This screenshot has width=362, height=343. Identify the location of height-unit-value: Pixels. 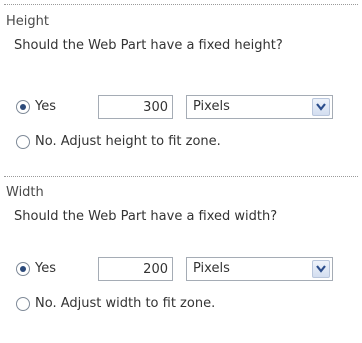
(211, 106).